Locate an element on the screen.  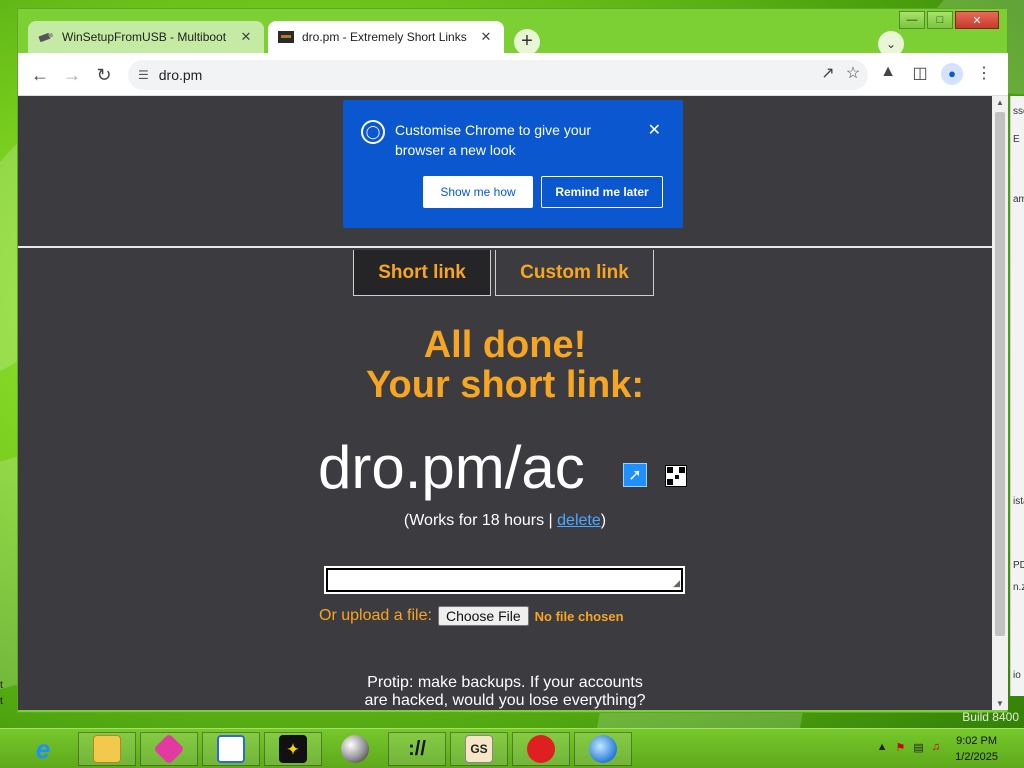
taskbar: e ✦ :// GS ▲ ⚑ ▤ ♫ 9:02 PM 1/2/2025 is located at coordinates (512, 748).